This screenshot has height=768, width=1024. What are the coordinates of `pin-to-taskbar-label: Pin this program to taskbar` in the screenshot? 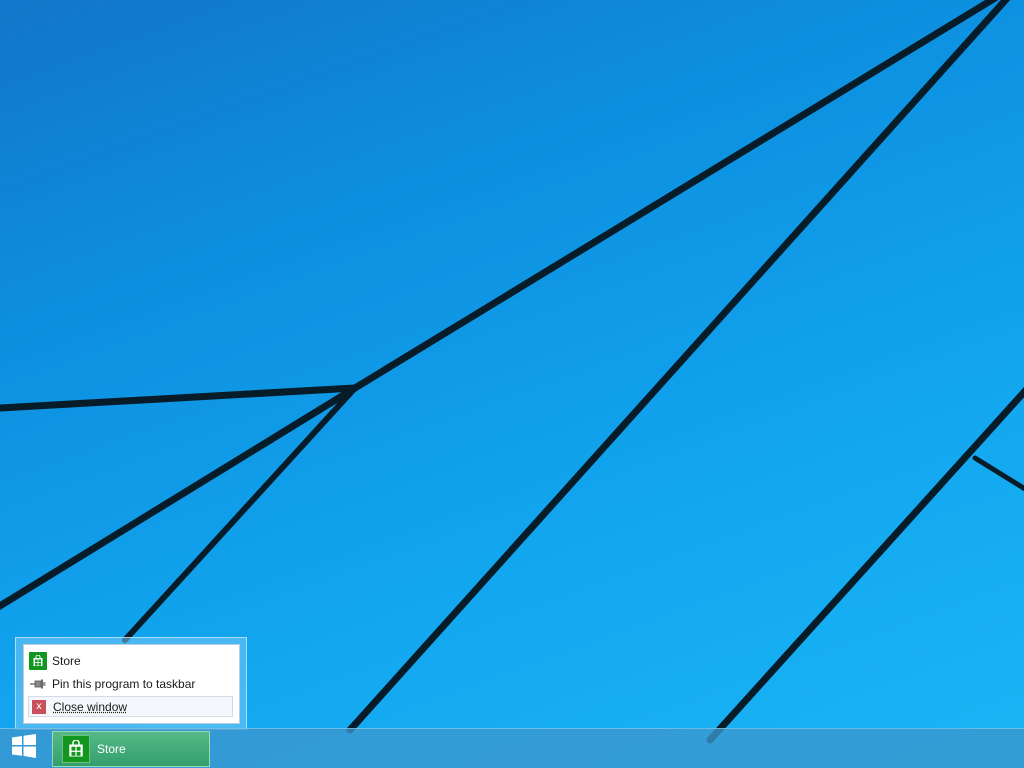 It's located at (124, 683).